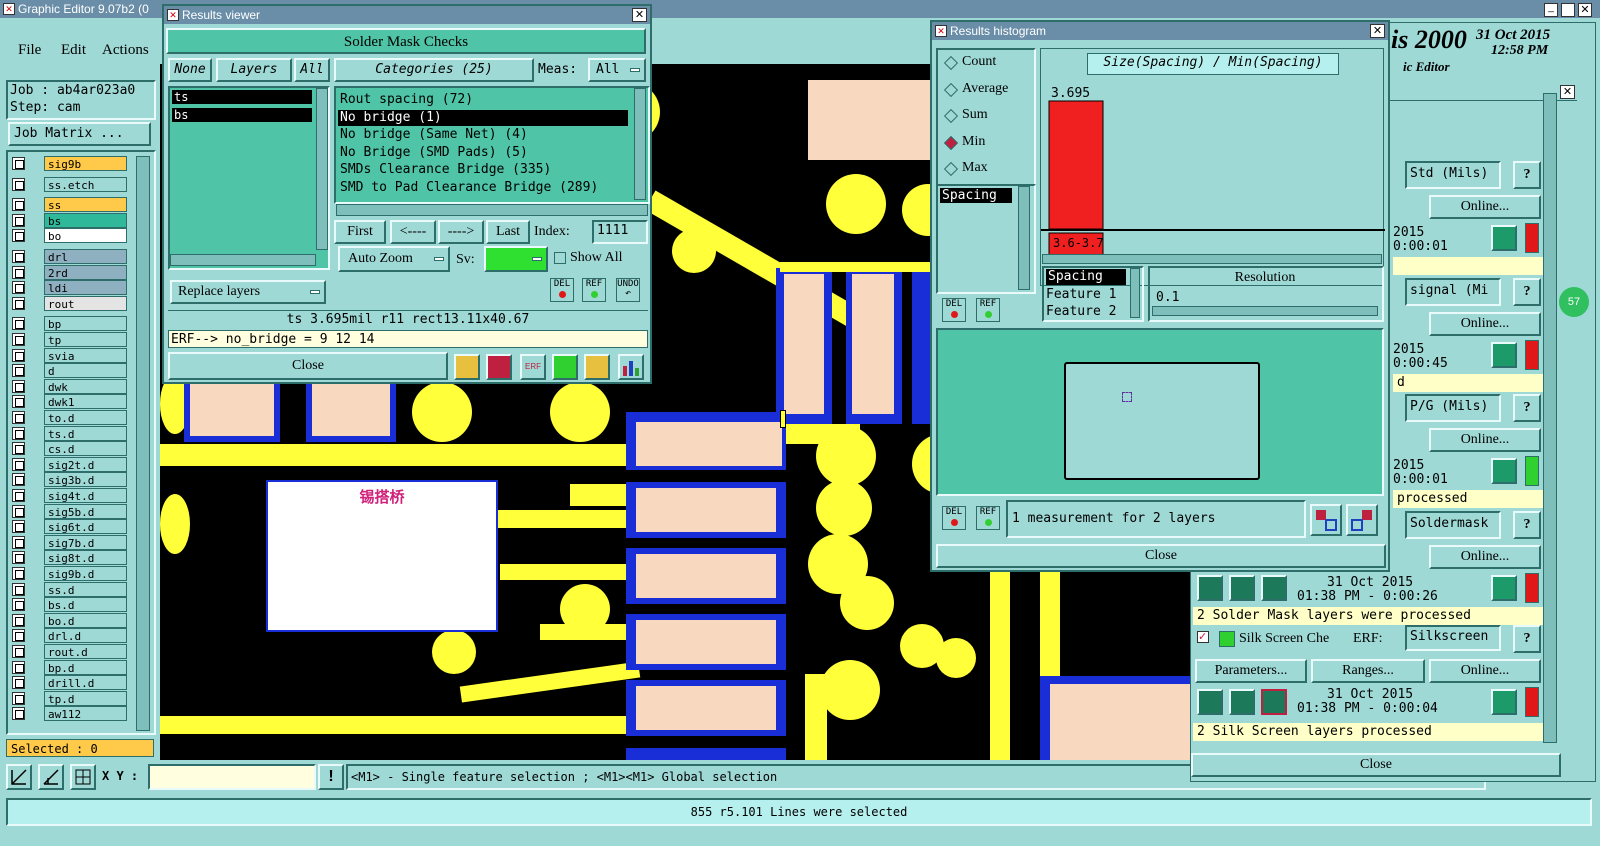  Describe the element at coordinates (1453, 175) in the screenshot. I see `check-unit: Std (Mils)` at that location.